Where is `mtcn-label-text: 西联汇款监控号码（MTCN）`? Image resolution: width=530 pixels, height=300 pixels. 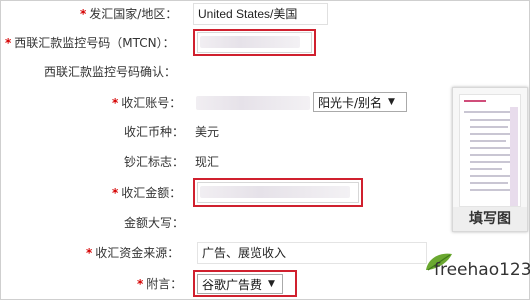
mtcn-label-text: 西联汇款监控号码（MTCN） is located at coordinates (88, 43).